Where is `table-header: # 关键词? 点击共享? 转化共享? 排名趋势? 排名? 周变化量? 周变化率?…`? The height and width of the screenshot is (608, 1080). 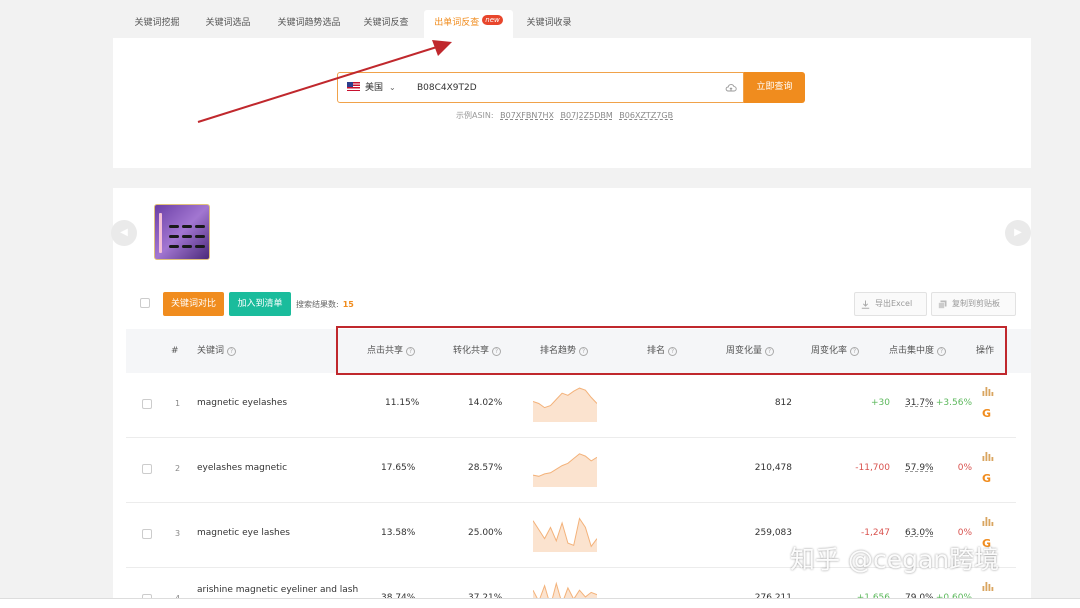 table-header: # 关键词? 点击共享? 转化共享? 排名趋势? 排名? 周变化量? 周变化率?… is located at coordinates (578, 351).